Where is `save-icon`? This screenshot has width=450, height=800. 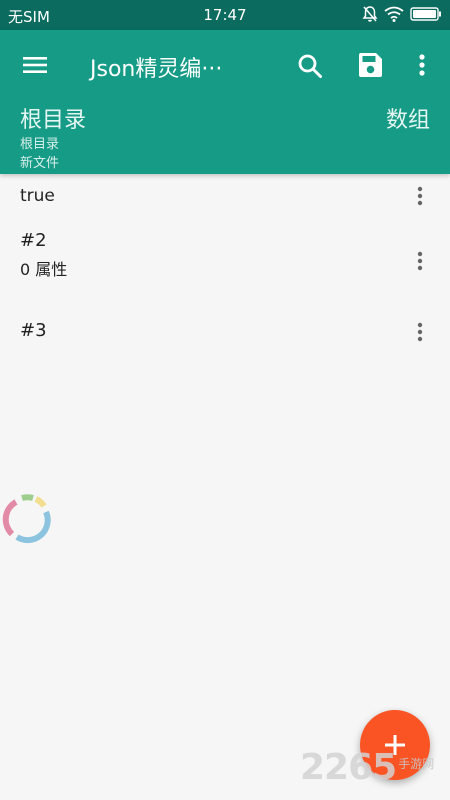
save-icon is located at coordinates (370, 65).